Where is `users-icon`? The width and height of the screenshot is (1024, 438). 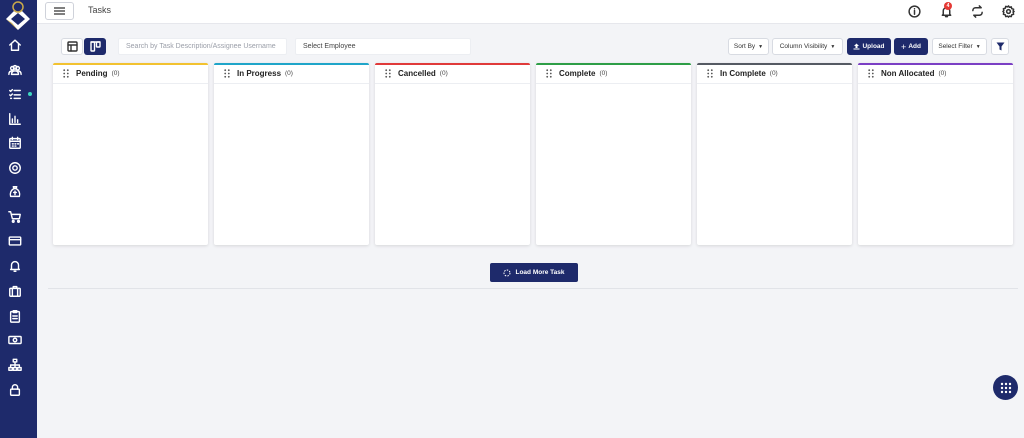
users-icon is located at coordinates (15, 70).